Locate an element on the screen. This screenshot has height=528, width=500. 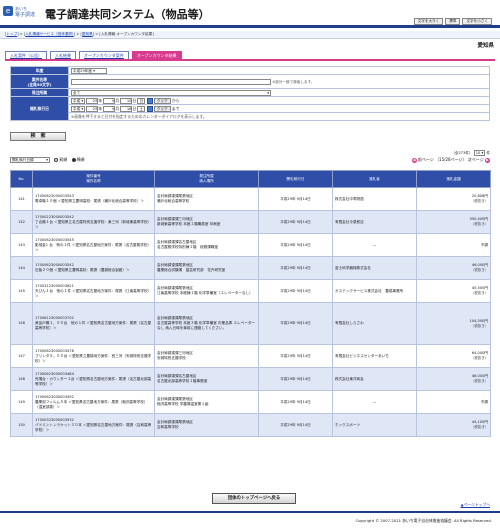
site-logo: e あいち 電子調達 is located at coordinates (22, 14).